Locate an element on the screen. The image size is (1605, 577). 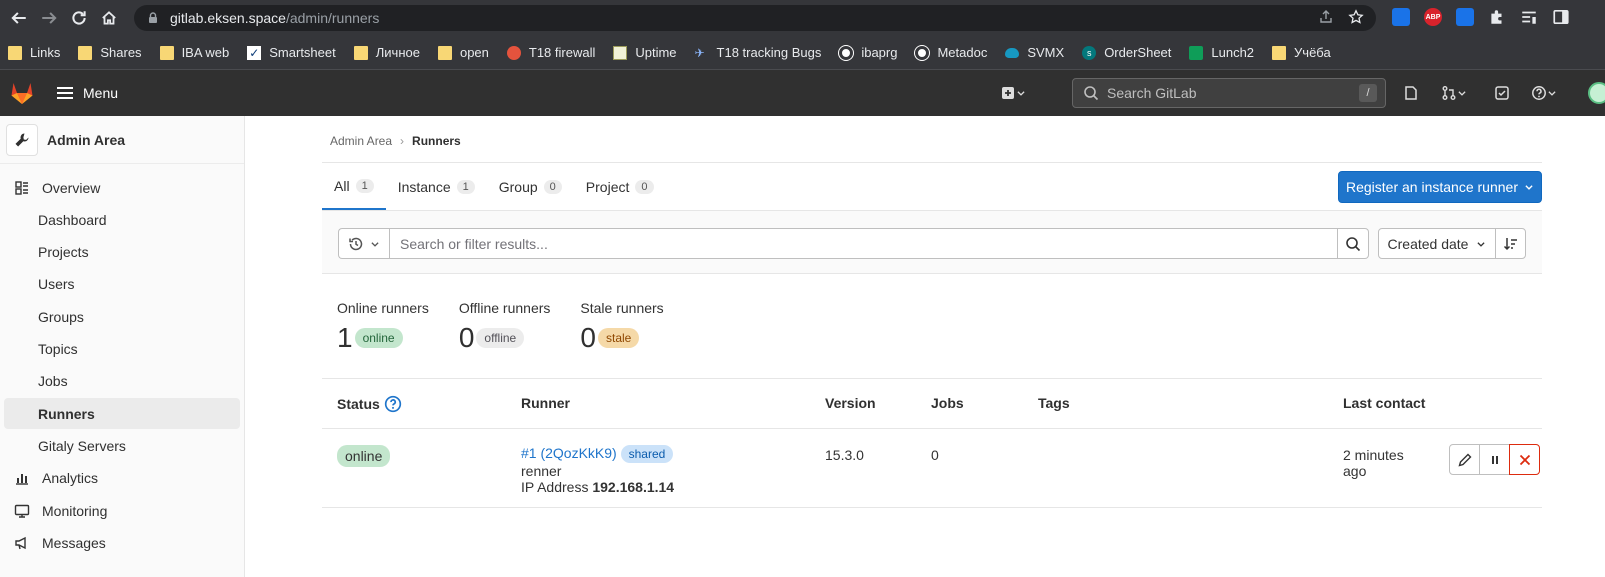
register-runner-button: Register an instance runner is located at coordinates (1440, 187).